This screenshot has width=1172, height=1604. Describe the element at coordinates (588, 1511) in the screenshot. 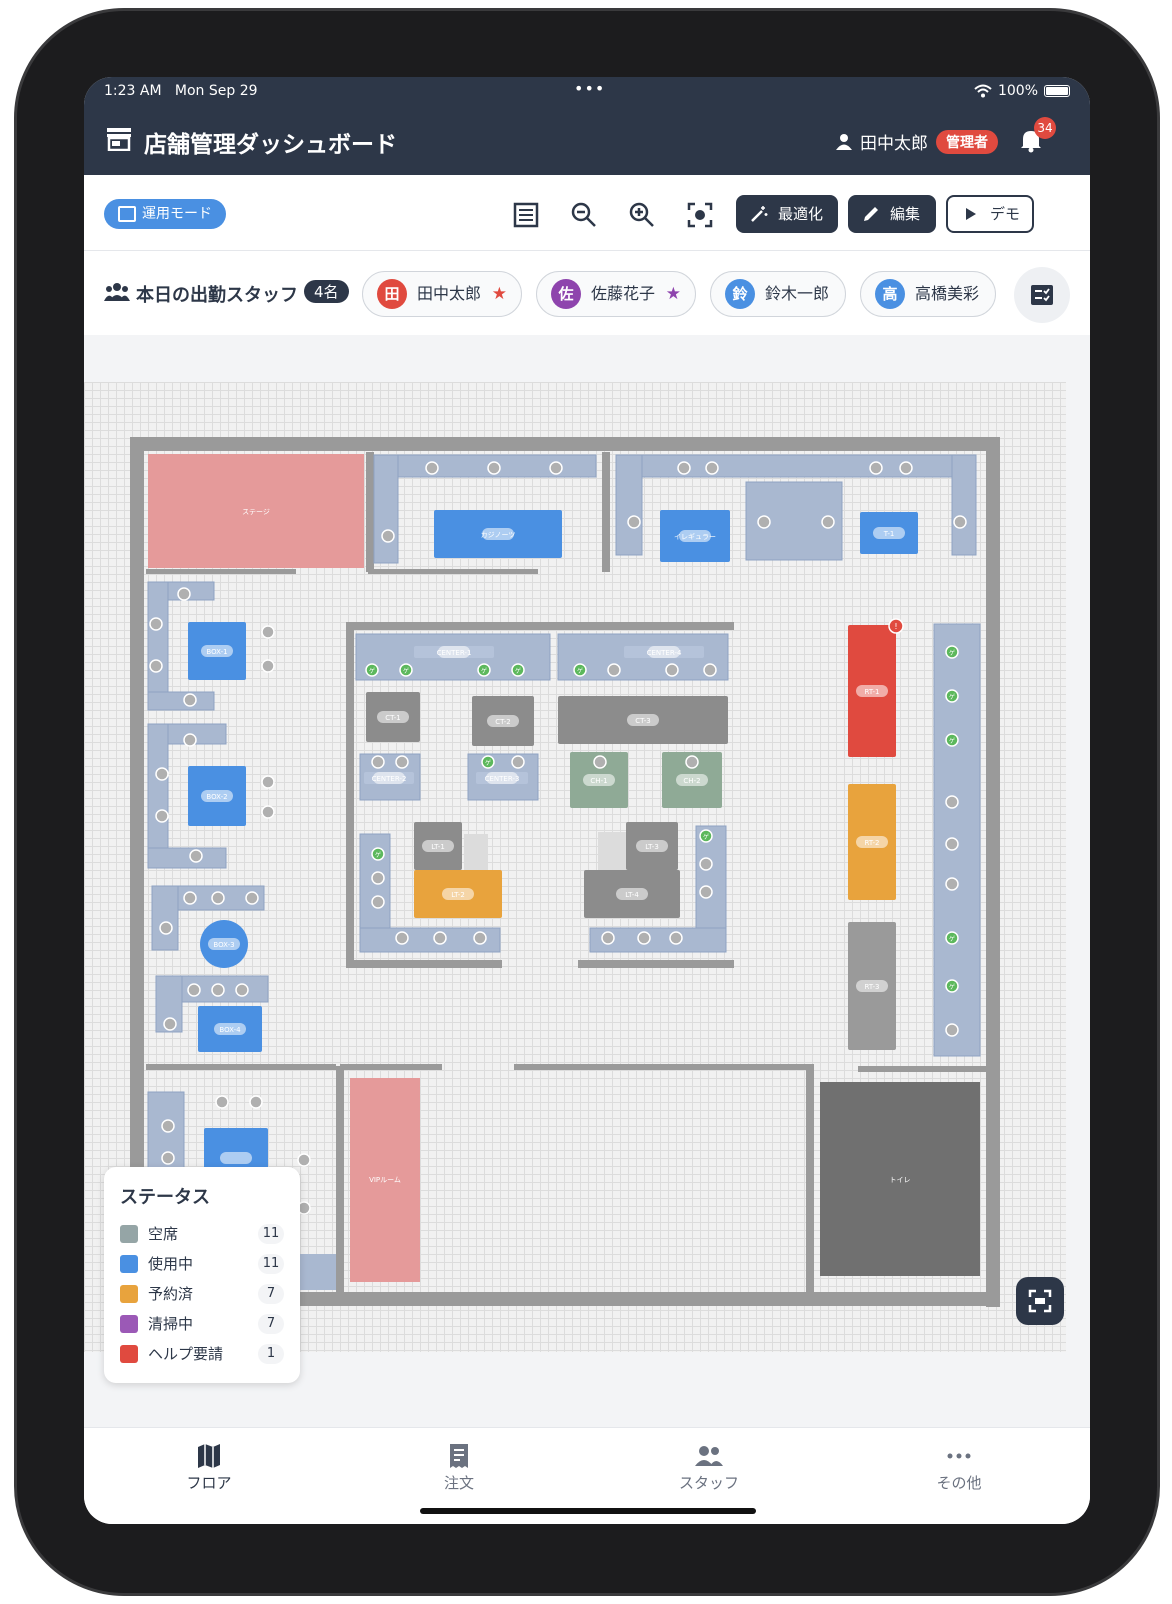

I see `home-indicator` at that location.